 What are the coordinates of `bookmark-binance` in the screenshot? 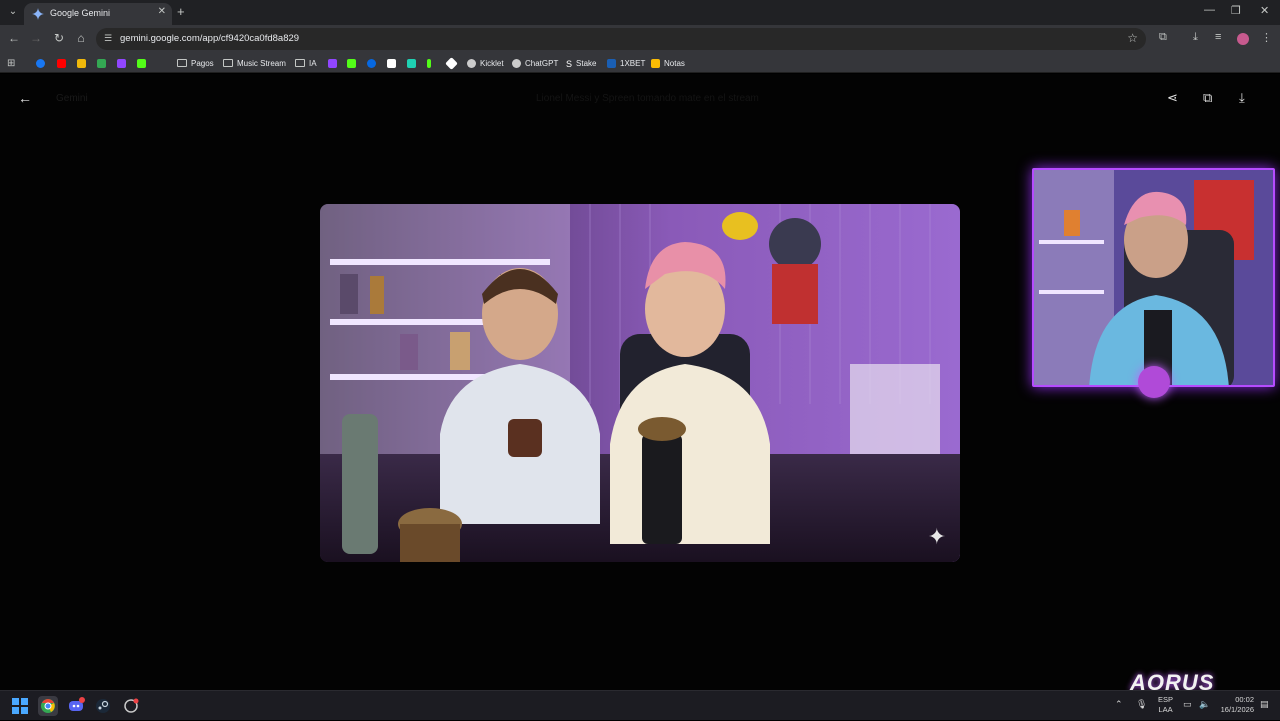 It's located at (83, 63).